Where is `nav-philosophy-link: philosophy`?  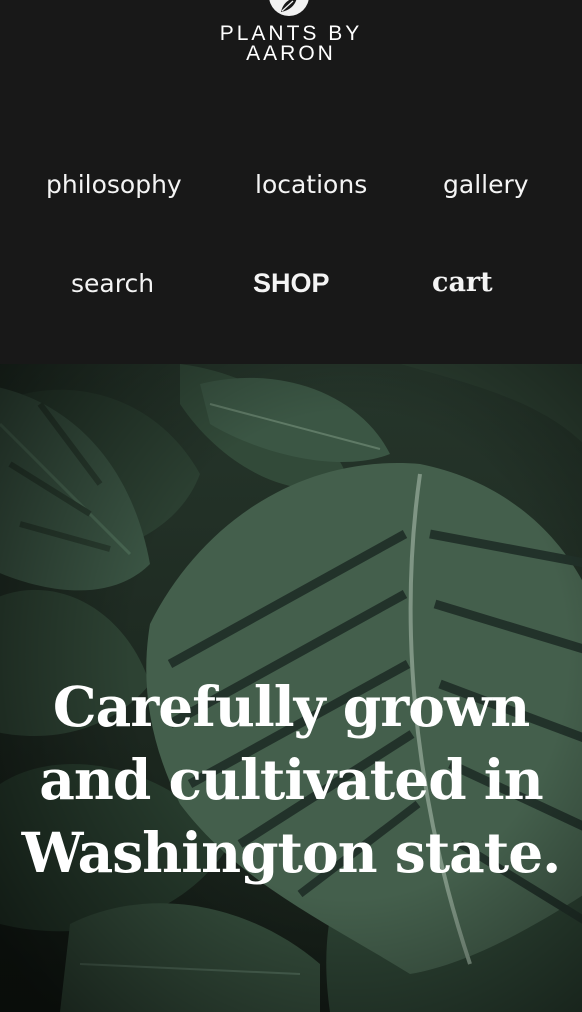 nav-philosophy-link: philosophy is located at coordinates (114, 184).